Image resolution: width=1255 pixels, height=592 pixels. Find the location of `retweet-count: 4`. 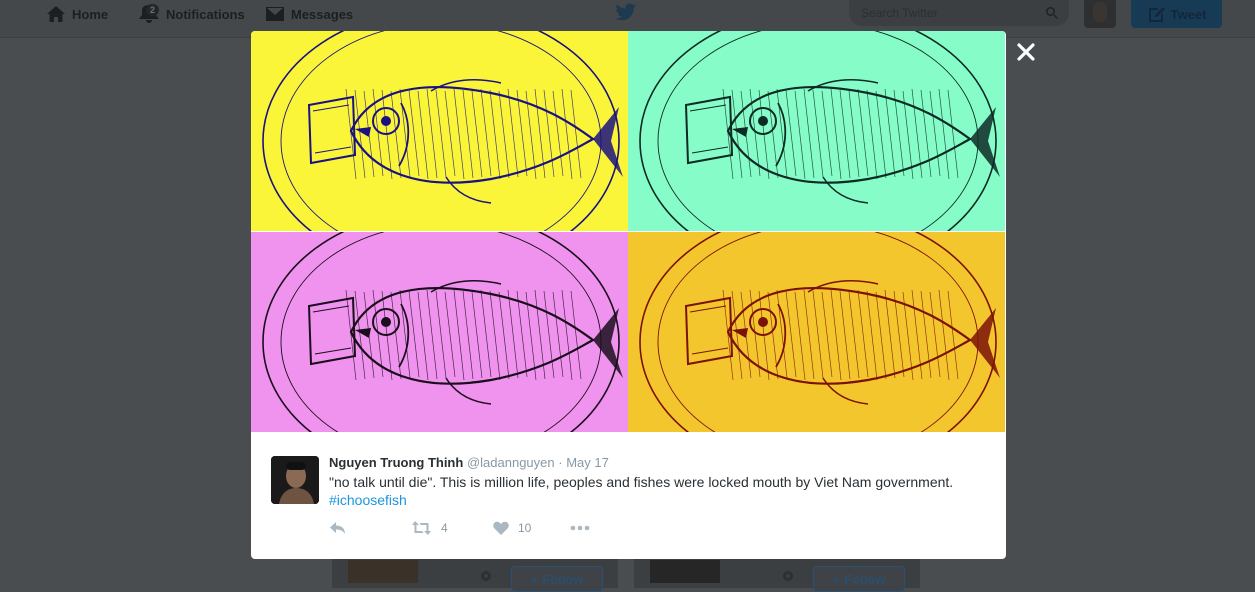

retweet-count: 4 is located at coordinates (444, 528).